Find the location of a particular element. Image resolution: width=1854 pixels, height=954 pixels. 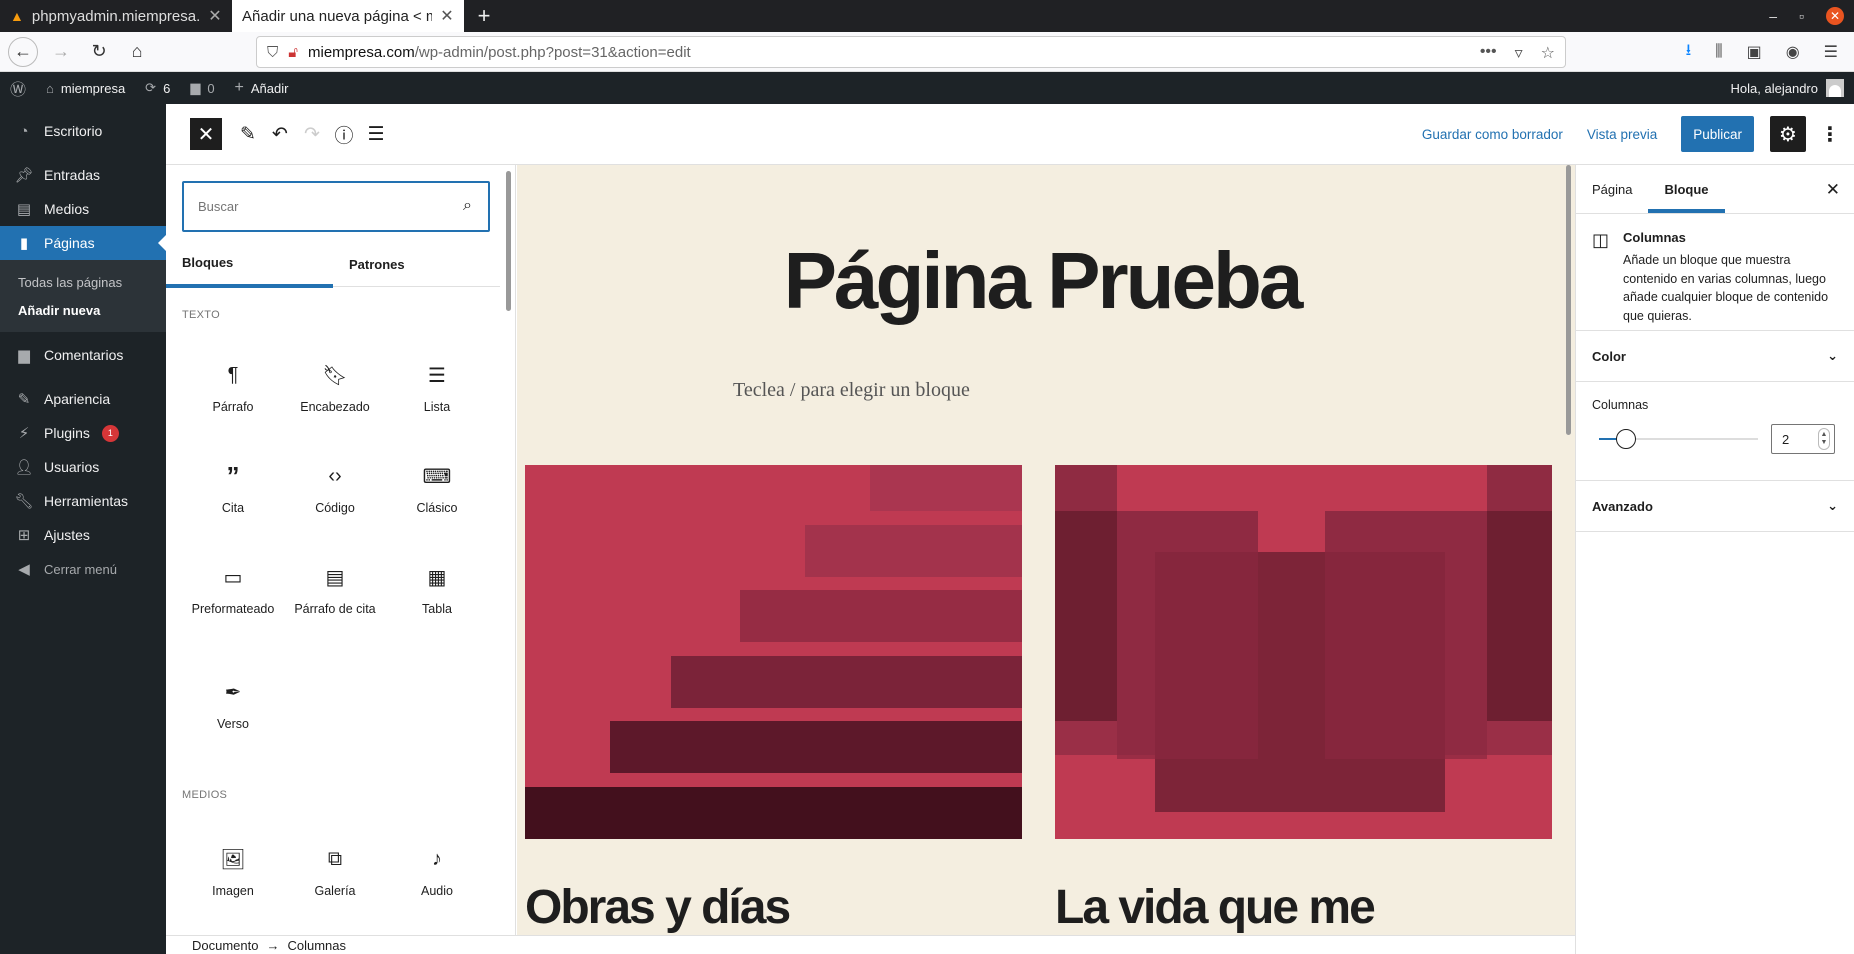

downloads-icon: ⭳ is located at coordinates (1689, 52).